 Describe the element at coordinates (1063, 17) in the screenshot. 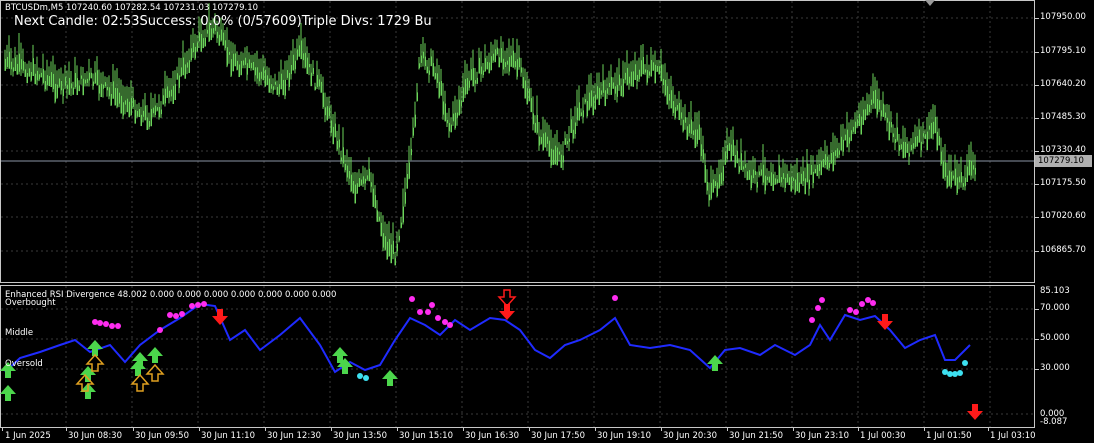

I see `price-tick: 107950.00` at that location.